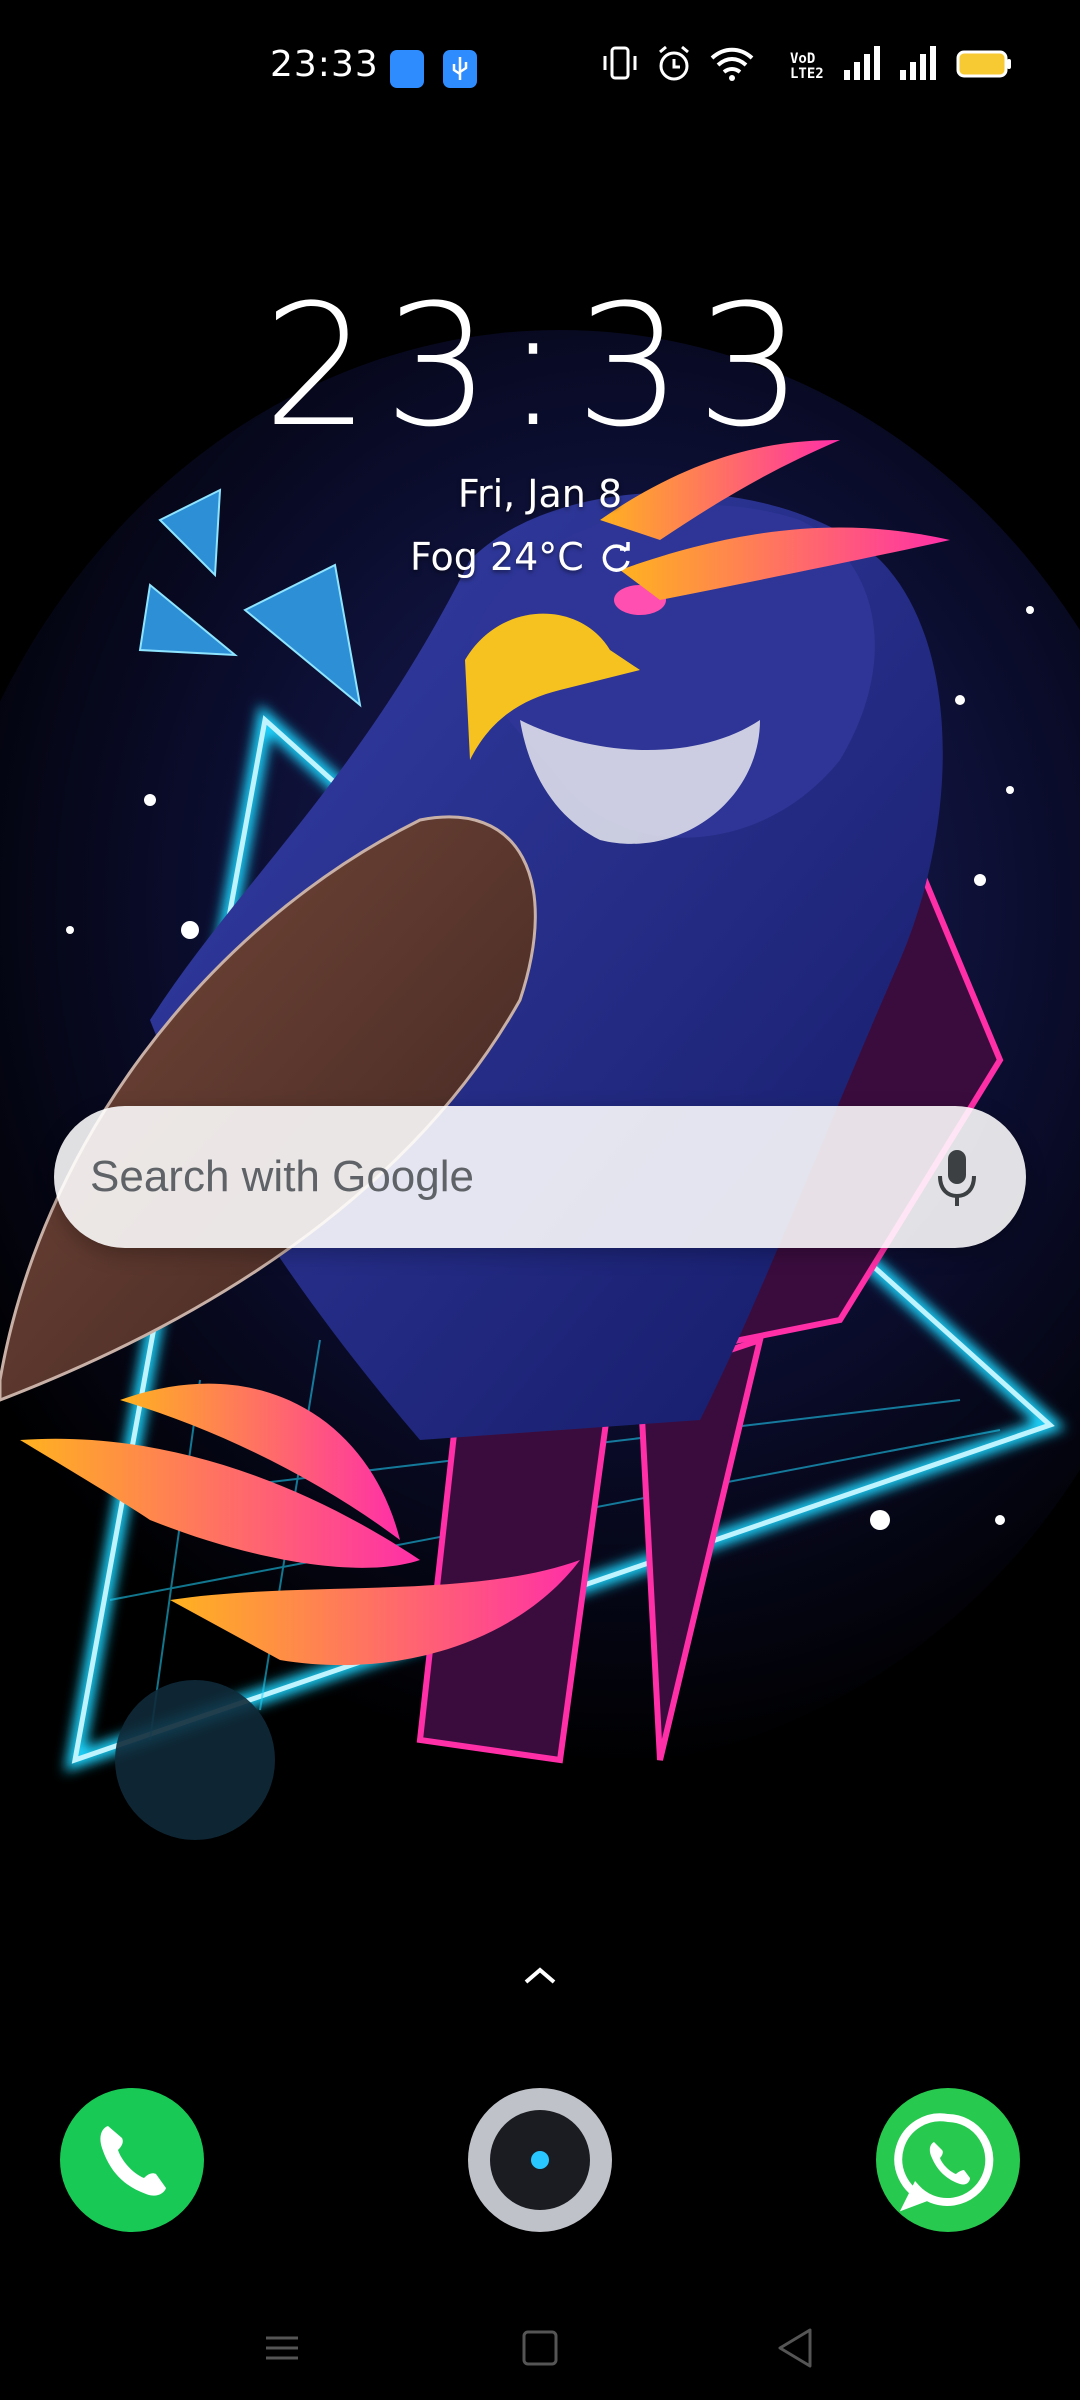 The image size is (1080, 2400). I want to click on back-icon, so click(796, 2348).